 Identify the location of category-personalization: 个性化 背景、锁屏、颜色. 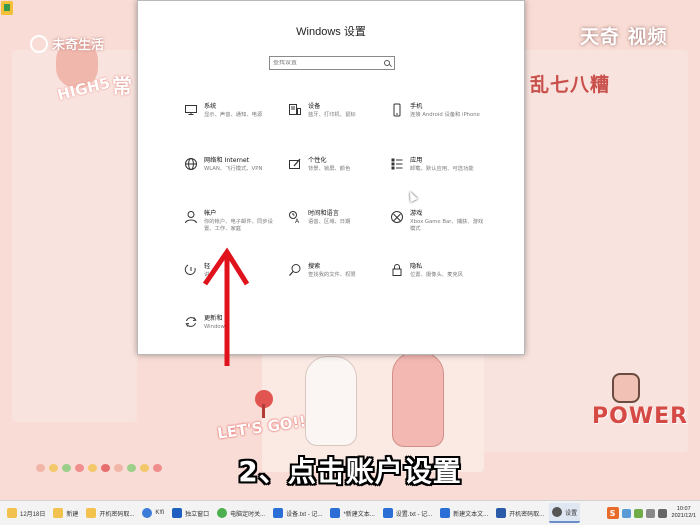
(343, 177).